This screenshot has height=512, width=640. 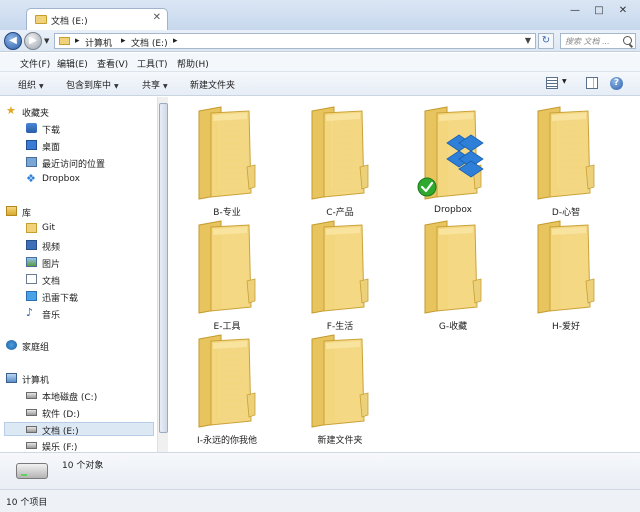 I want to click on folder-item: D-心智, so click(x=566, y=160).